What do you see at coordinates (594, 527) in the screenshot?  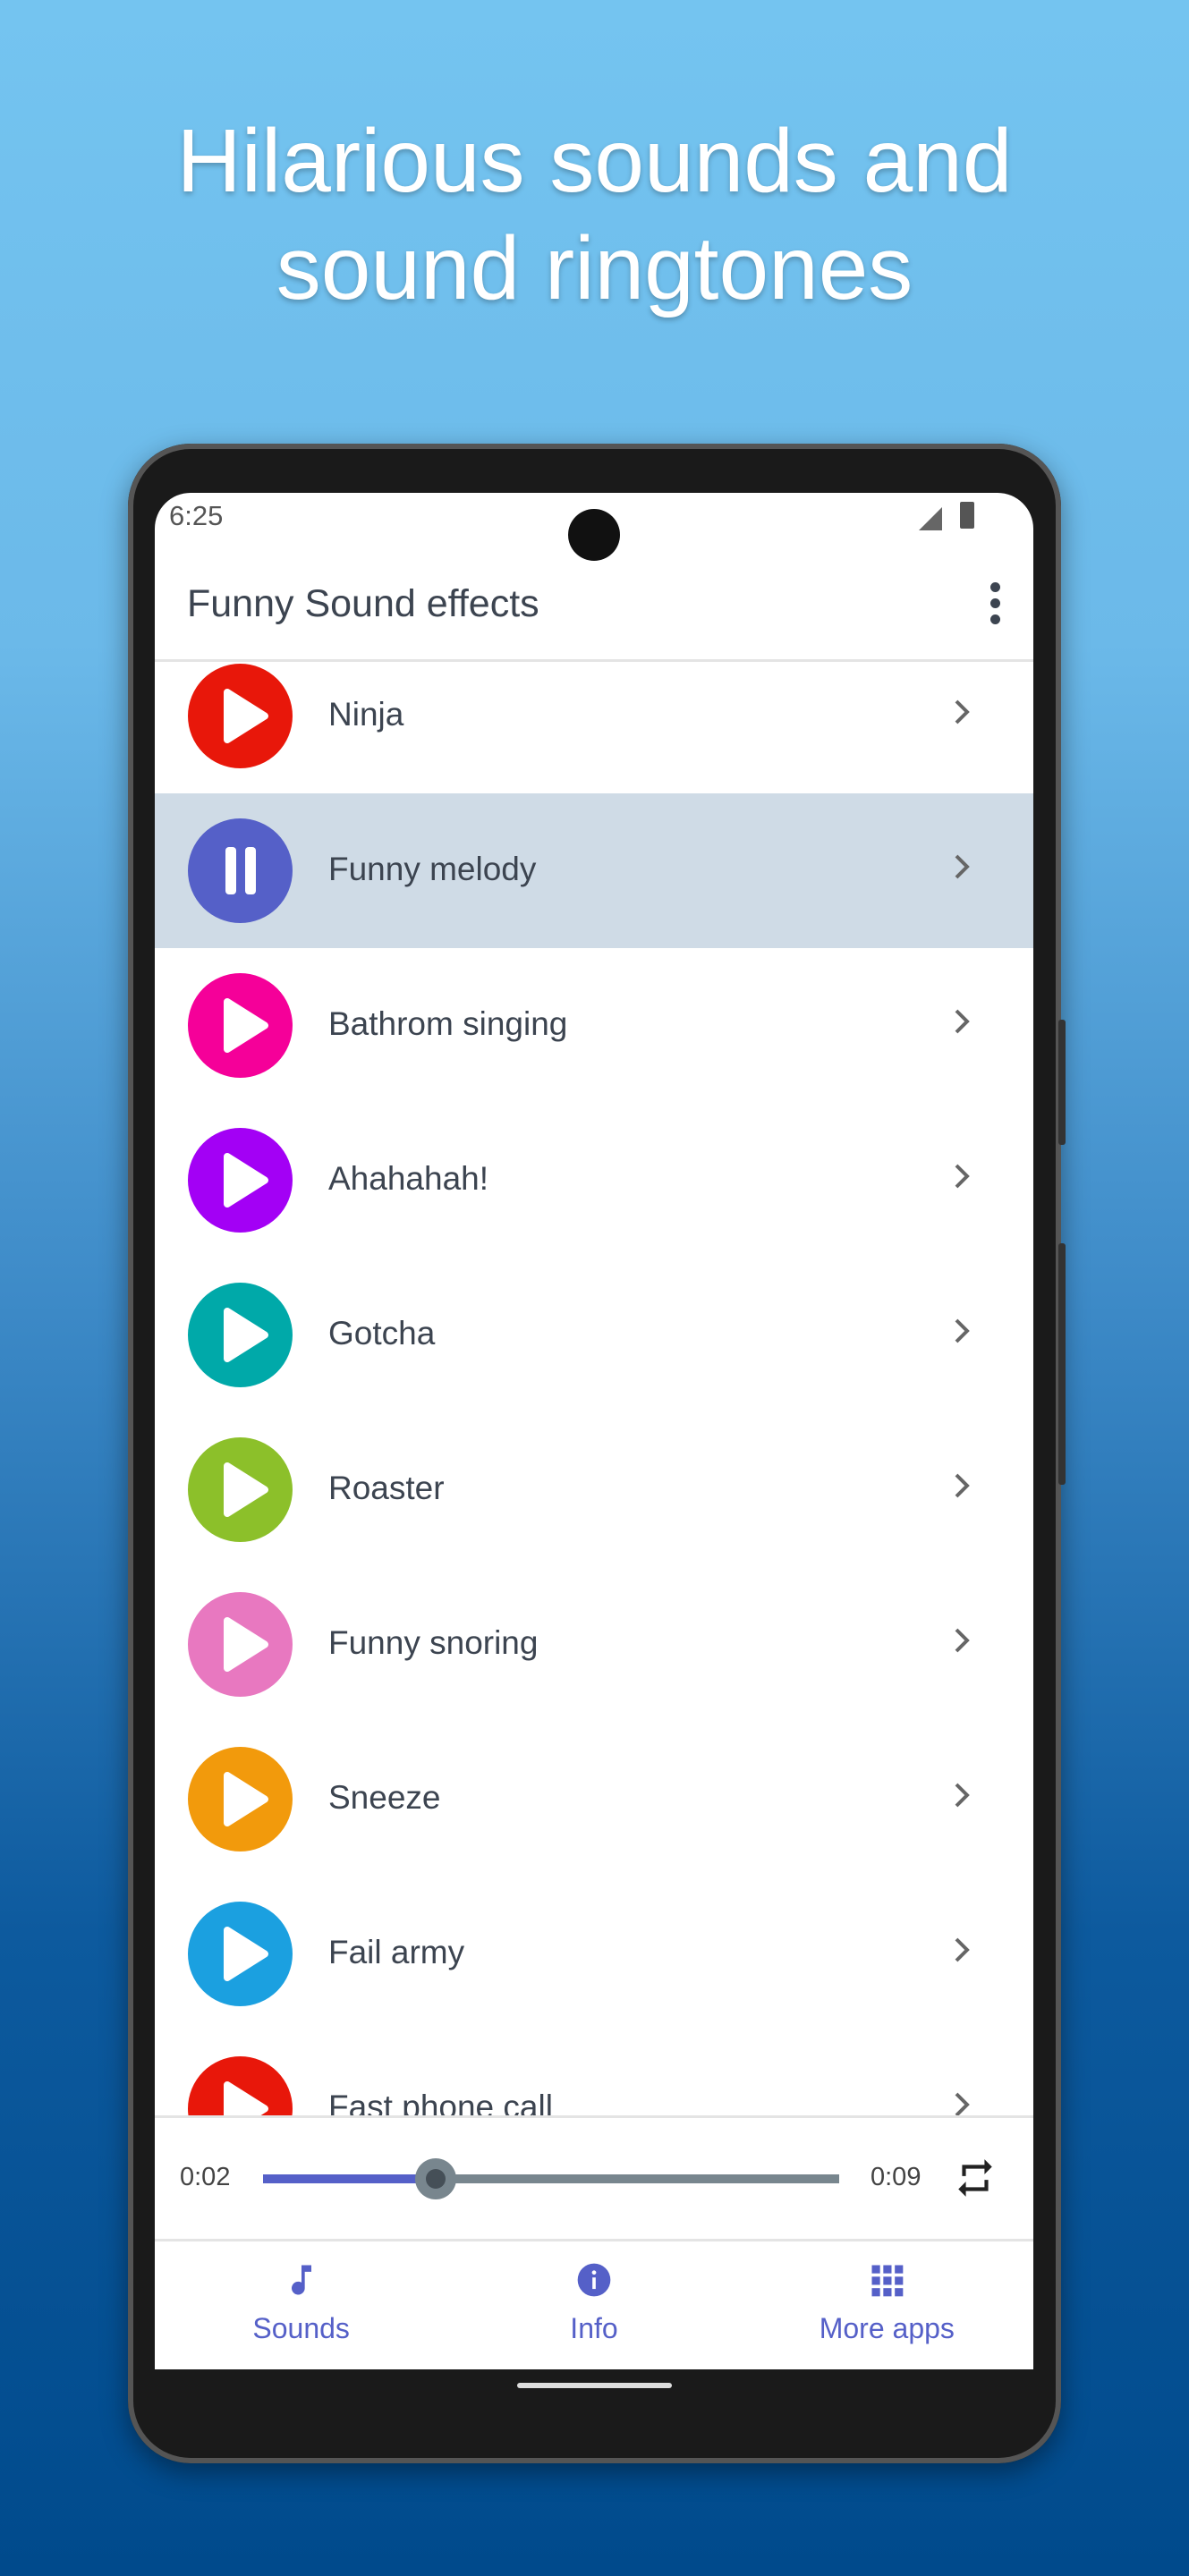 I see `status-bar: 6:25` at bounding box center [594, 527].